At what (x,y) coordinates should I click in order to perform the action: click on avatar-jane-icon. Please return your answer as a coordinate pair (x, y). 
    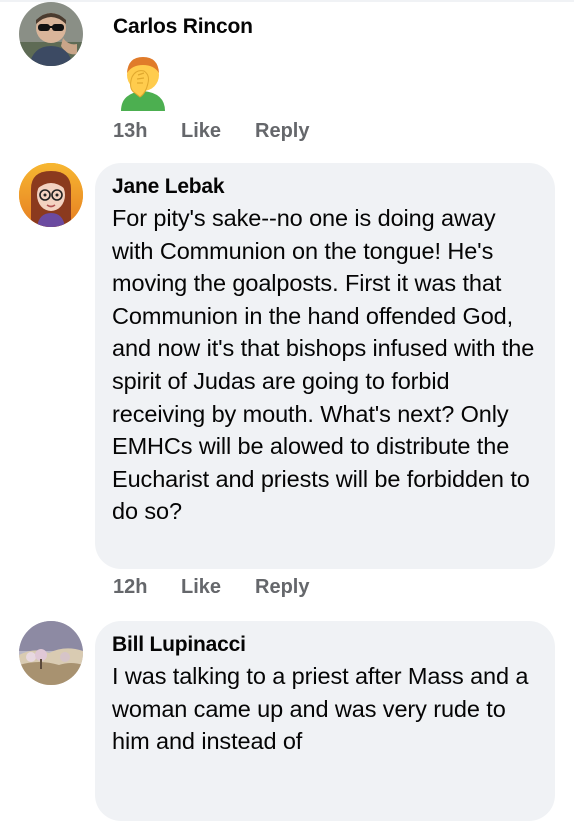
    Looking at the image, I should click on (51, 195).